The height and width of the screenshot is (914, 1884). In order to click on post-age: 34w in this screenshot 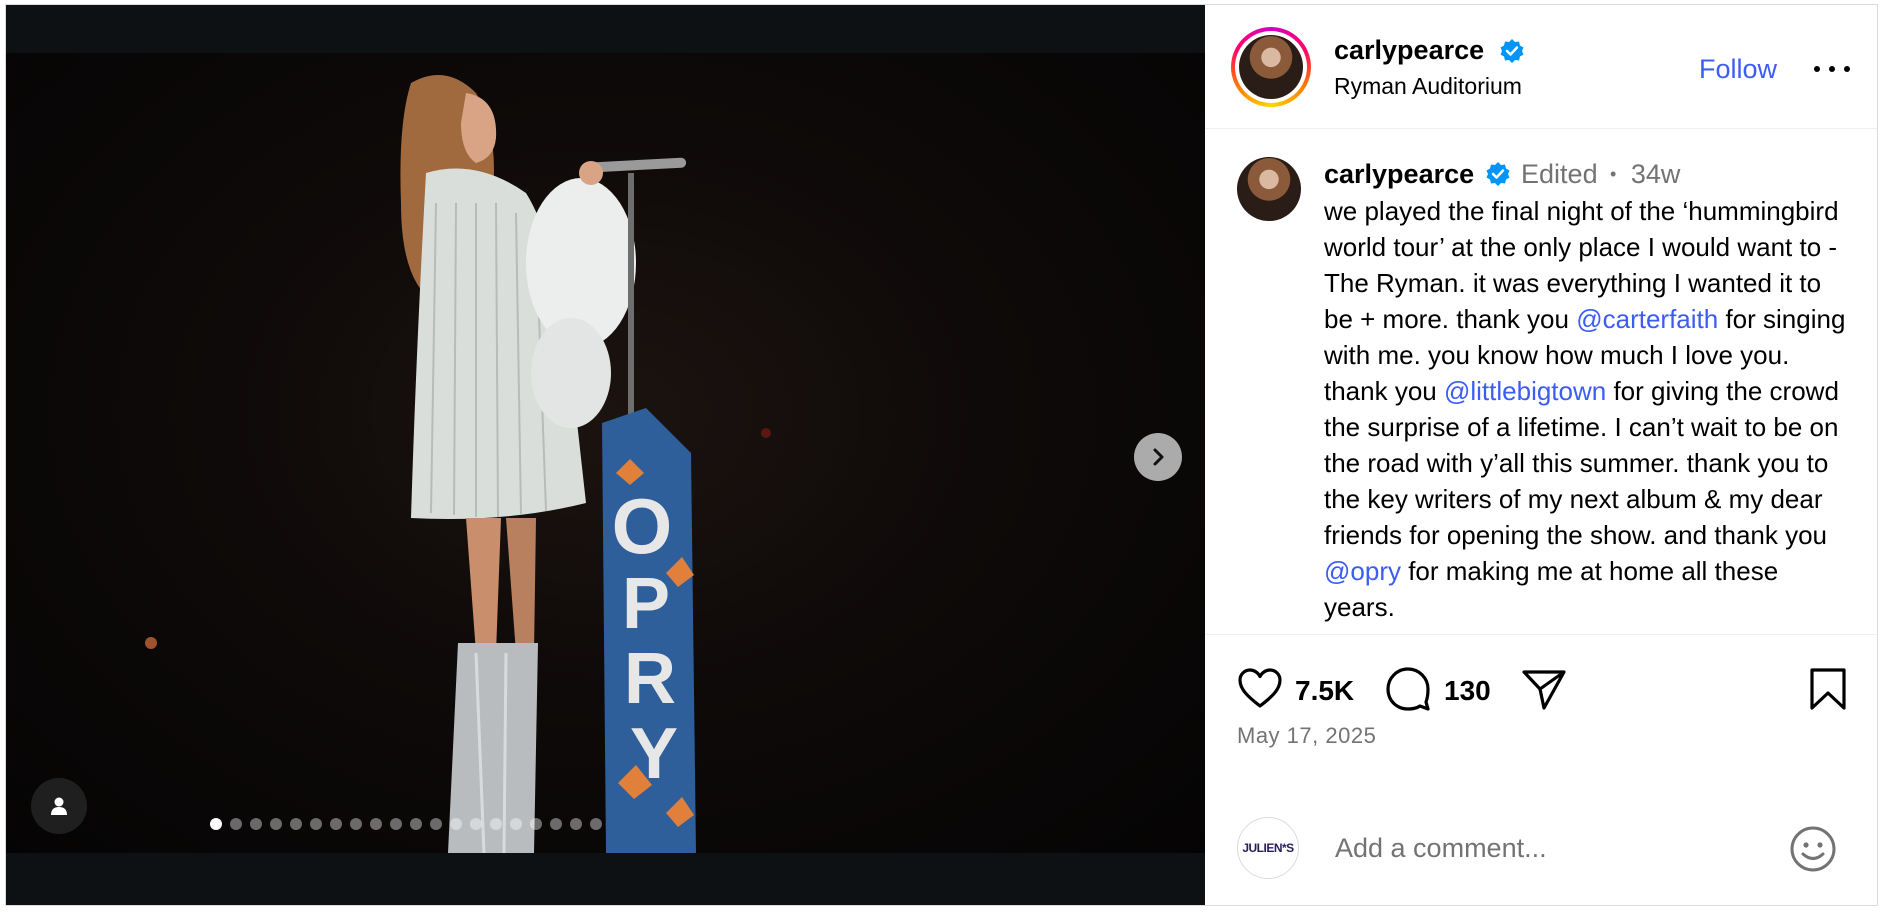, I will do `click(1656, 174)`.